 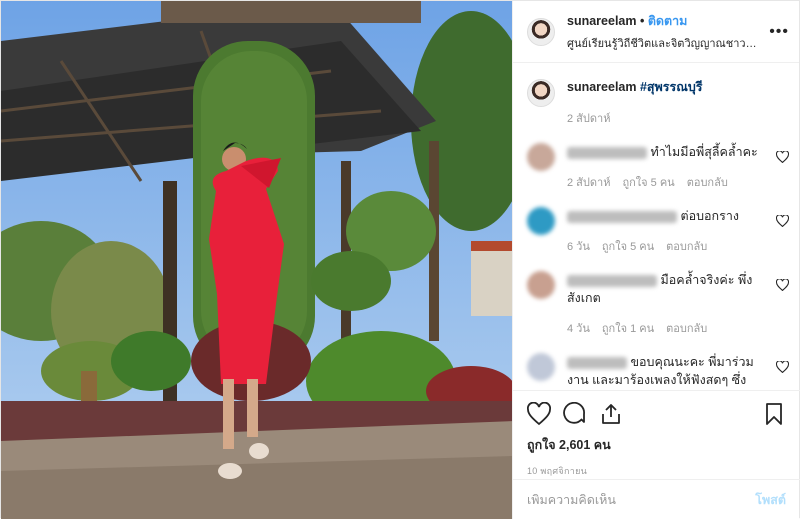 I want to click on like-heart-icon, so click(x=539, y=414).